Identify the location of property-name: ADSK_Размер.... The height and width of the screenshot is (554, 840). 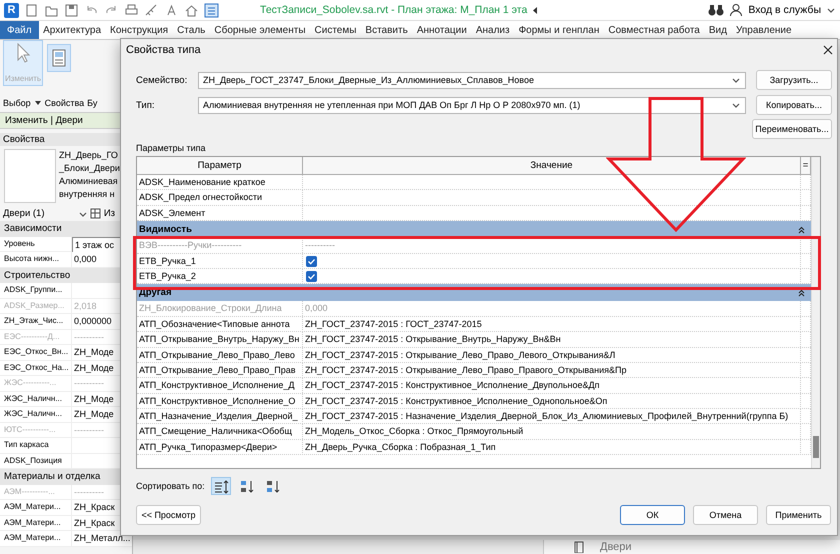
(36, 305).